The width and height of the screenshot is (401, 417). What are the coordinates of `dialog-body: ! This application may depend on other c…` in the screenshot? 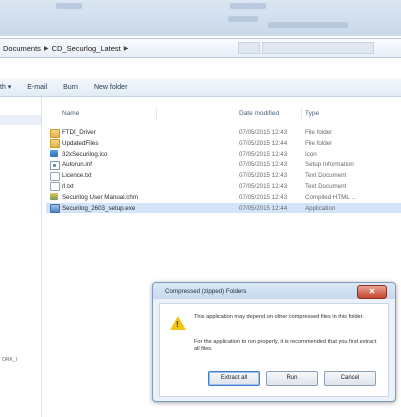 It's located at (274, 350).